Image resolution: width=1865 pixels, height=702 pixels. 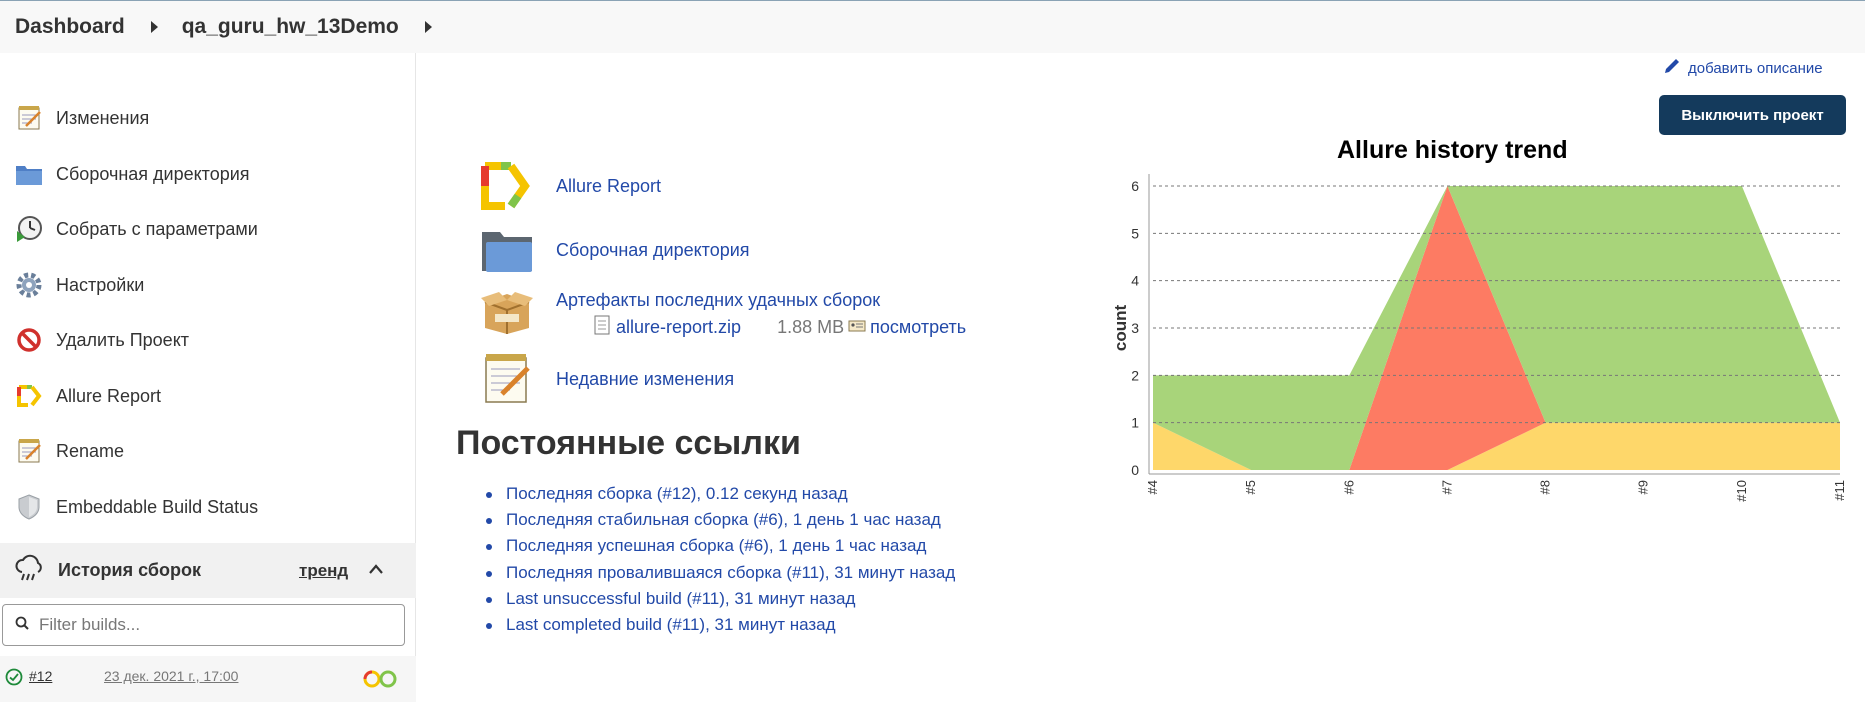 What do you see at coordinates (1839, 490) in the screenshot?
I see `x-tick-label: #11` at bounding box center [1839, 490].